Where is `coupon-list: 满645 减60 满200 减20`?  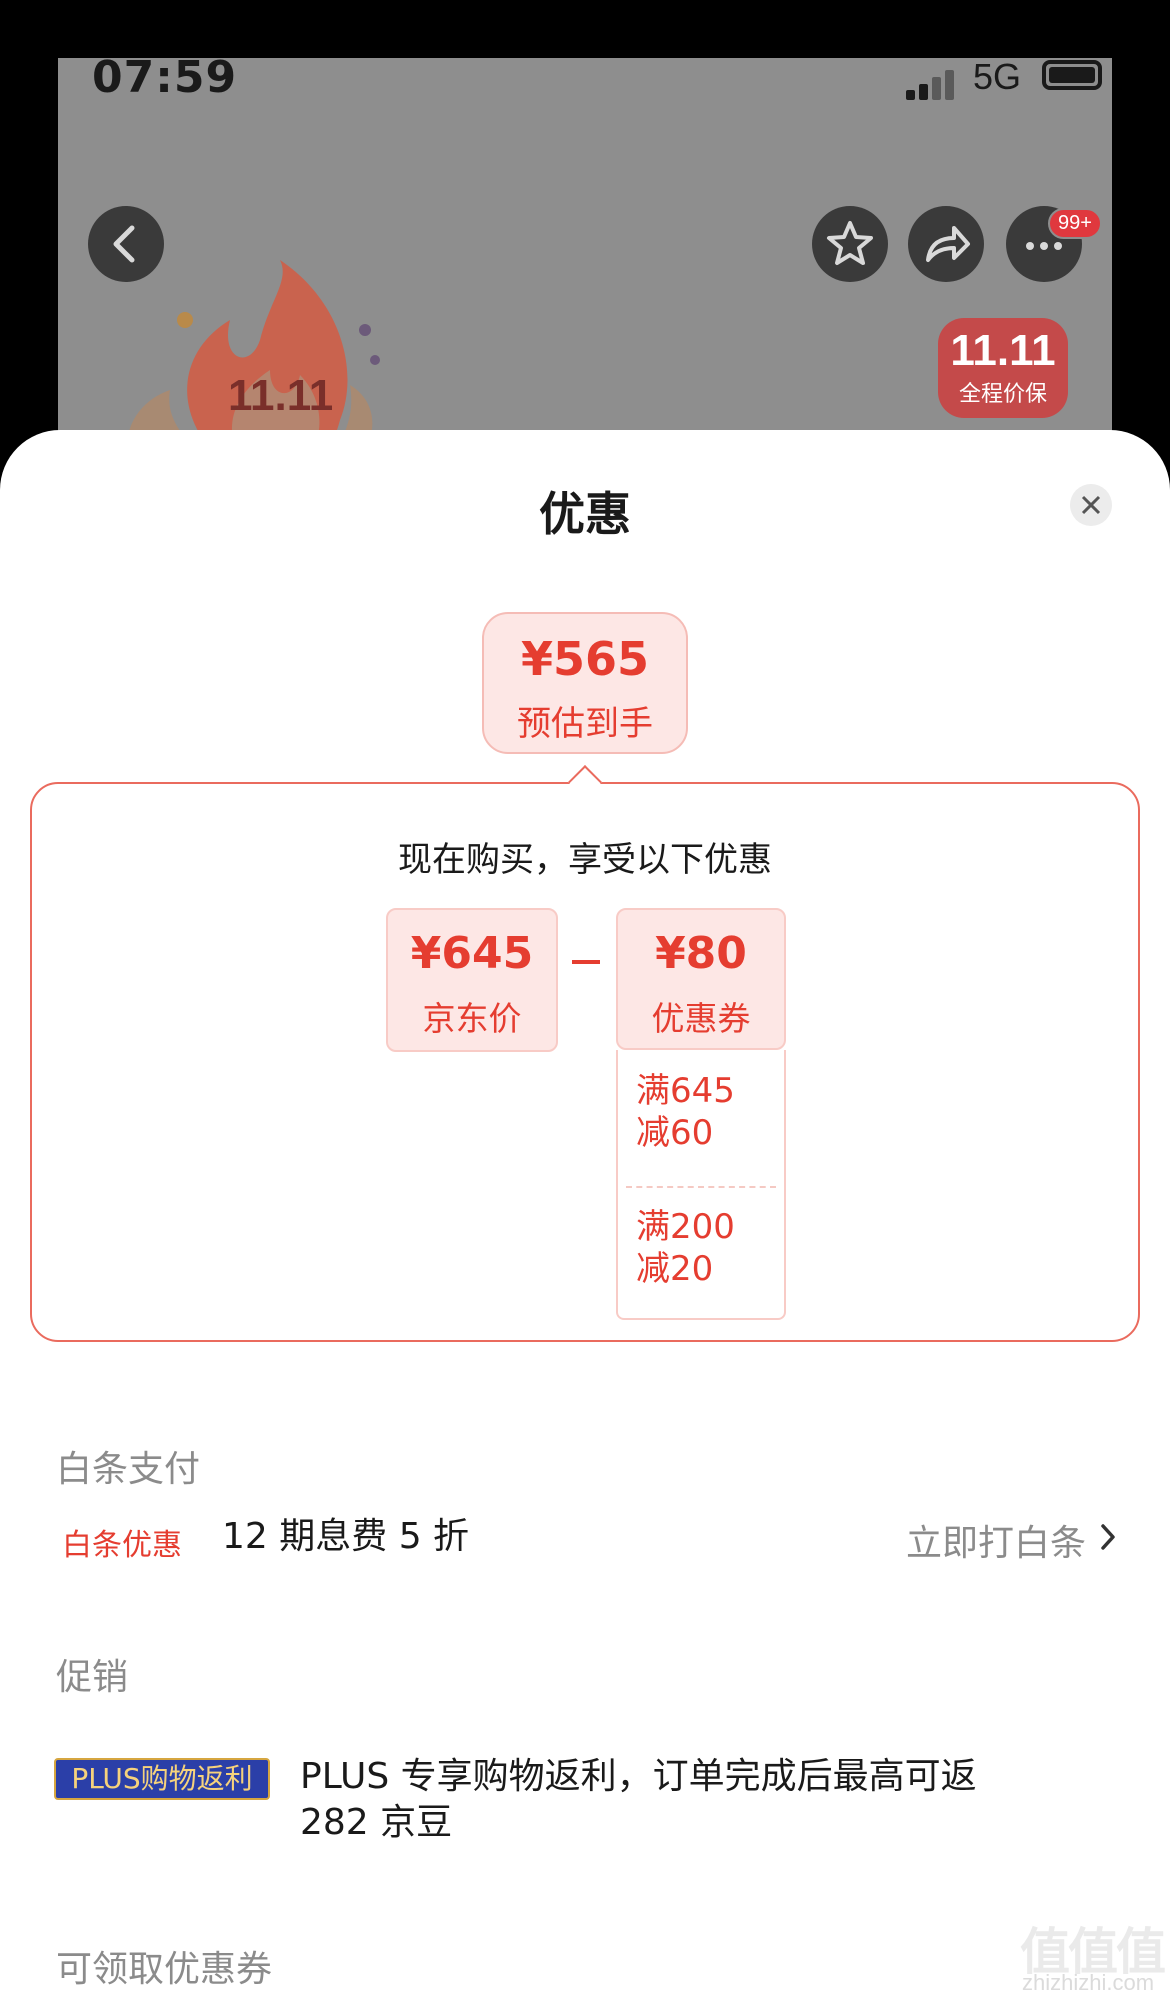
coupon-list: 满645 减60 满200 减20 is located at coordinates (701, 1185).